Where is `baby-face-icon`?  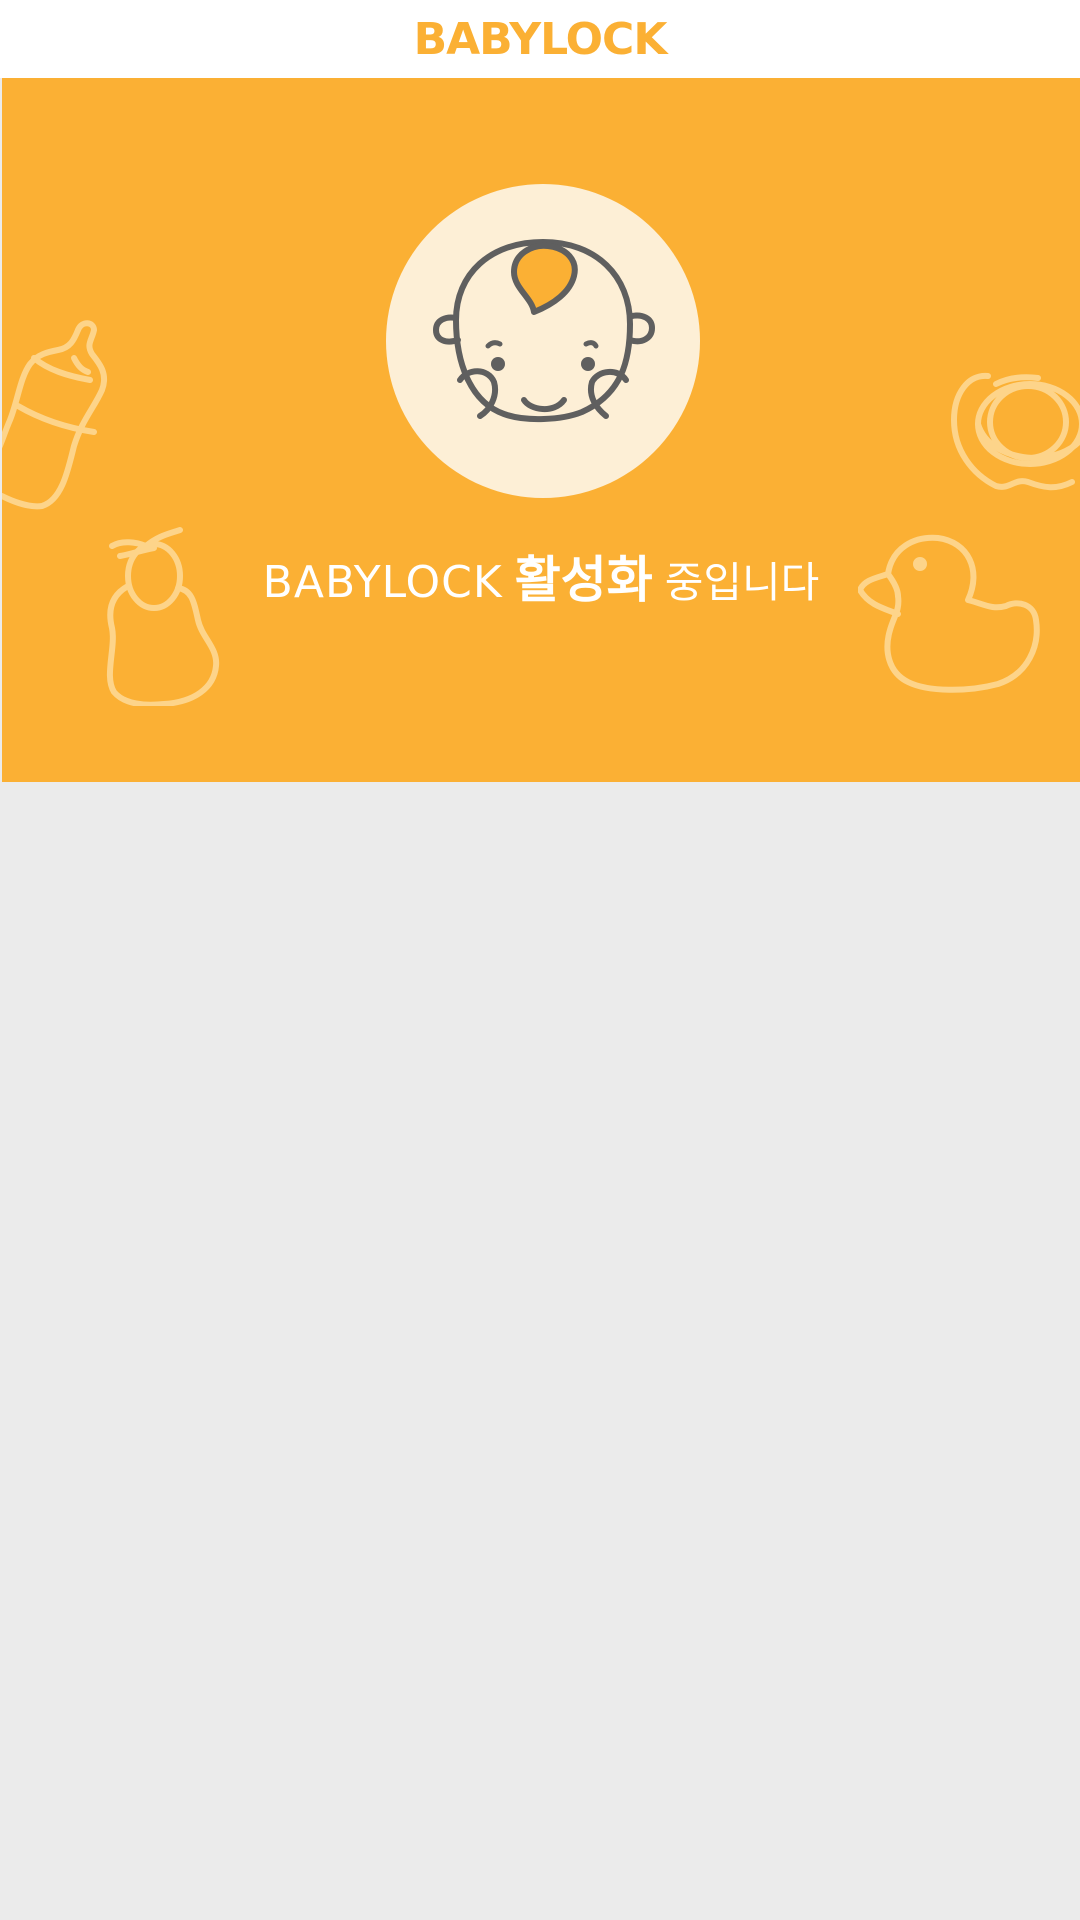
baby-face-icon is located at coordinates (544, 331).